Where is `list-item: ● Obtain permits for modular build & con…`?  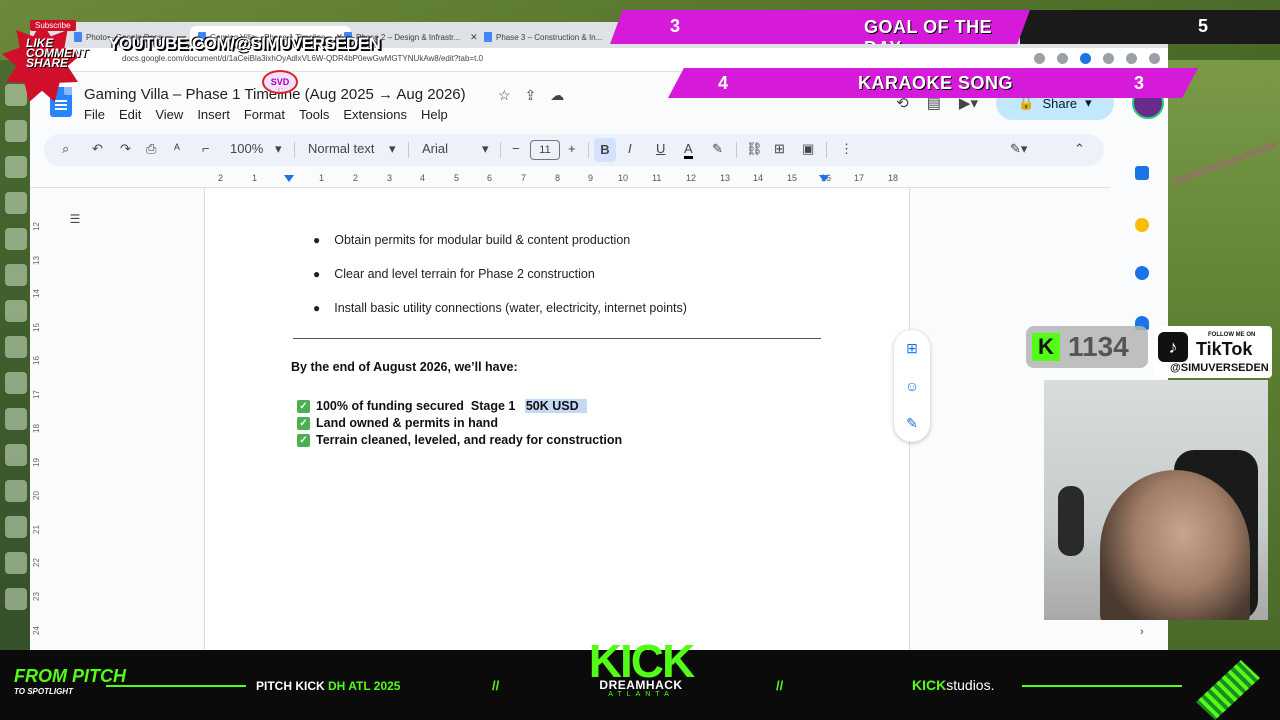
list-item: ● Obtain permits for modular build & con… is located at coordinates (471, 240).